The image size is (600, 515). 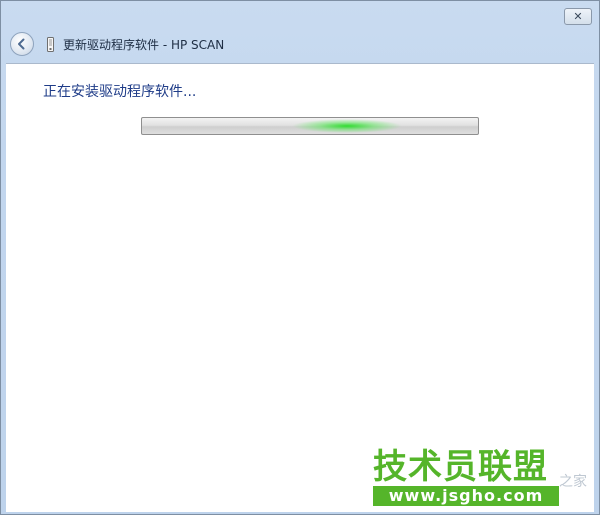 I want to click on watermark: 技术员联盟 www.jsgho.com, so click(x=468, y=477).